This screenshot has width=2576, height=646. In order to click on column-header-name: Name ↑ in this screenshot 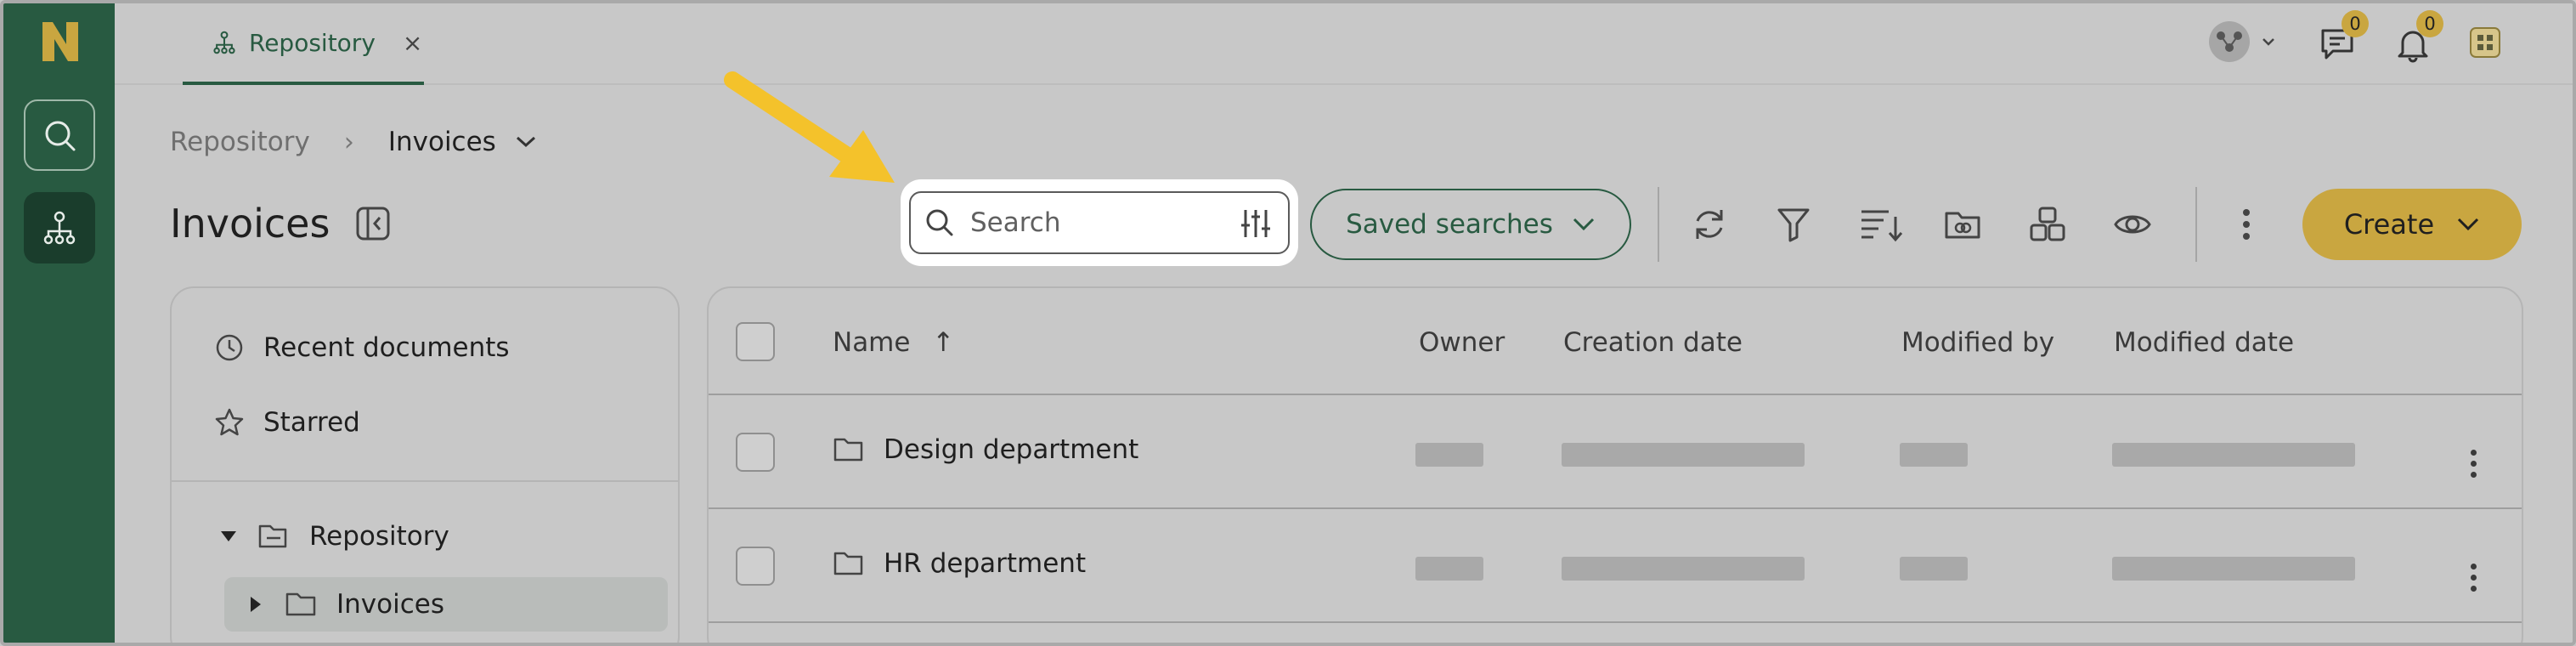, I will do `click(893, 342)`.